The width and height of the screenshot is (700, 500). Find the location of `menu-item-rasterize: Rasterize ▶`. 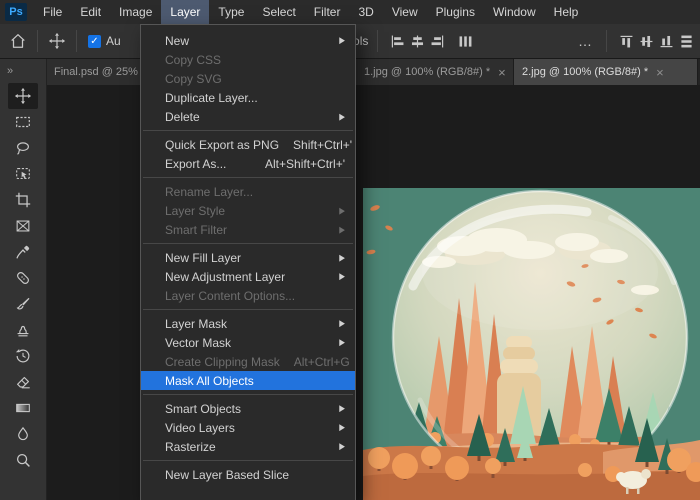

menu-item-rasterize: Rasterize ▶ is located at coordinates (248, 446).